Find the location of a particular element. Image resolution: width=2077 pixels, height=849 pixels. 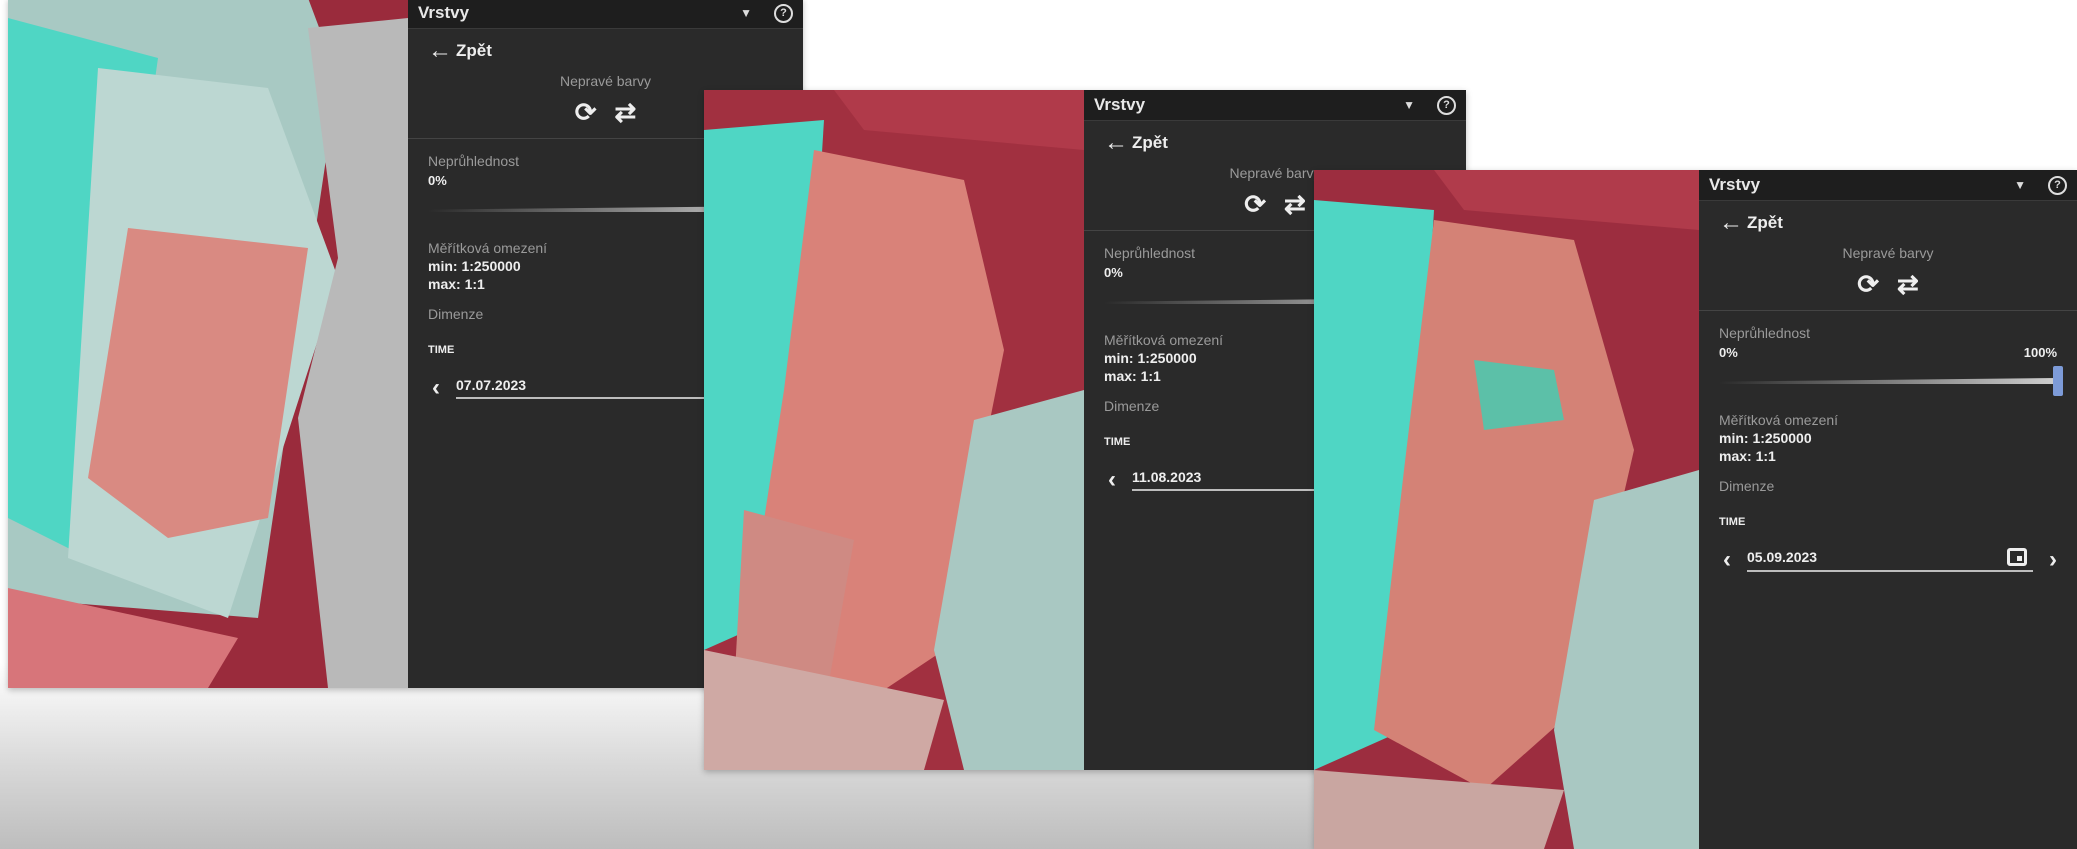

dimension-label: Dimenze is located at coordinates (1747, 486).